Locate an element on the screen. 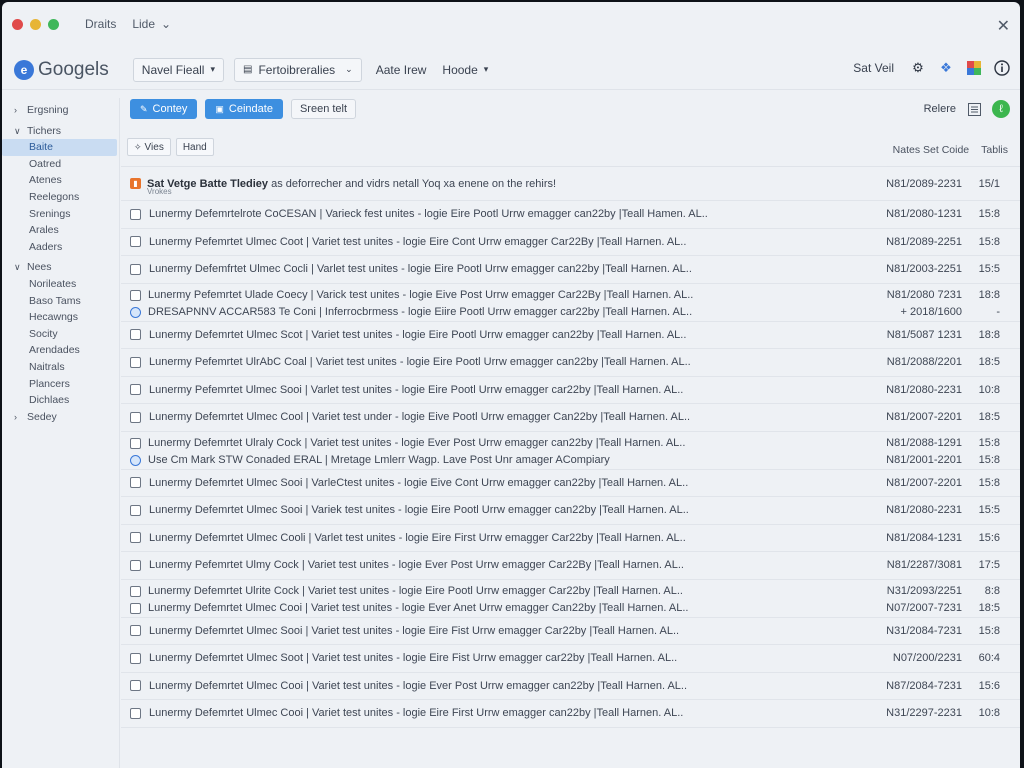  gear-icon: ⚙ is located at coordinates (918, 68).